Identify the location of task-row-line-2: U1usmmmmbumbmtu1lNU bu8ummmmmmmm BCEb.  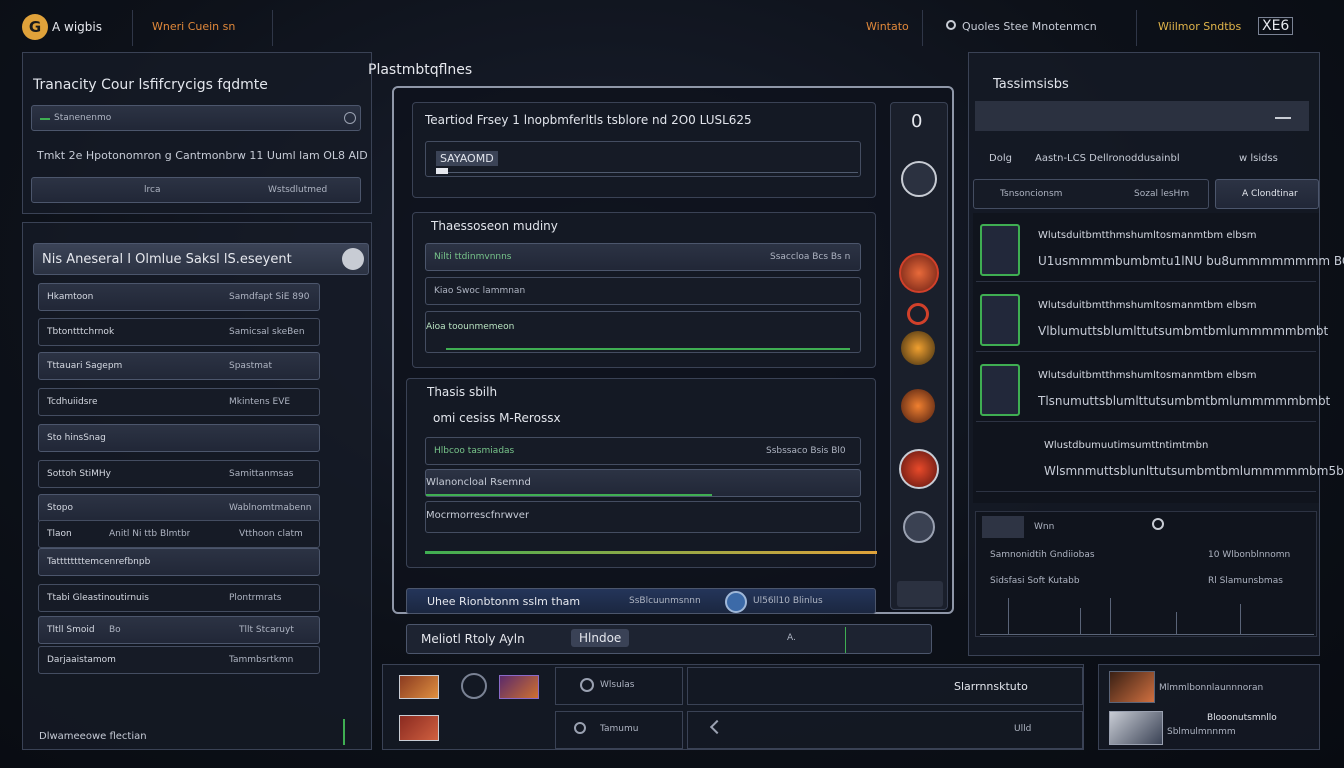
(1191, 261).